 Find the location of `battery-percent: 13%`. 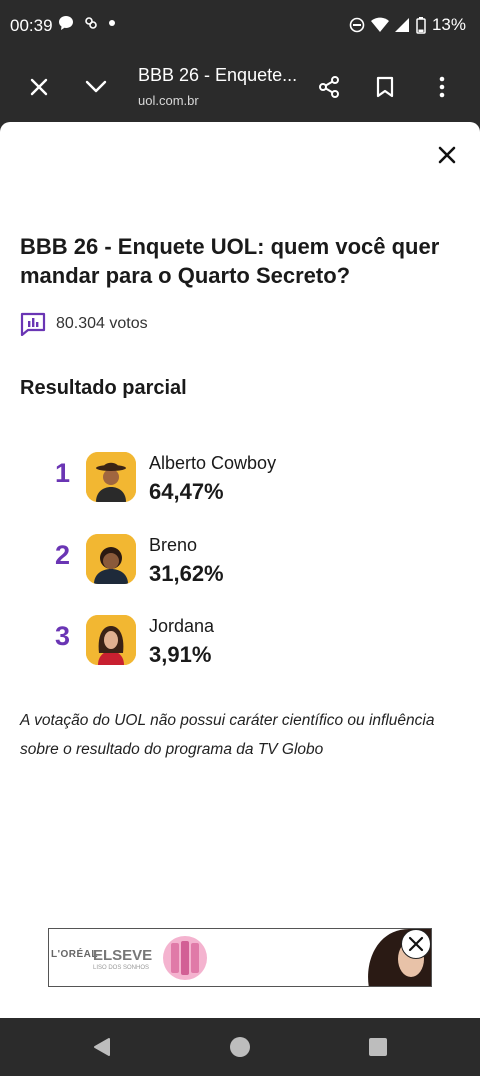

battery-percent: 13% is located at coordinates (448, 24).